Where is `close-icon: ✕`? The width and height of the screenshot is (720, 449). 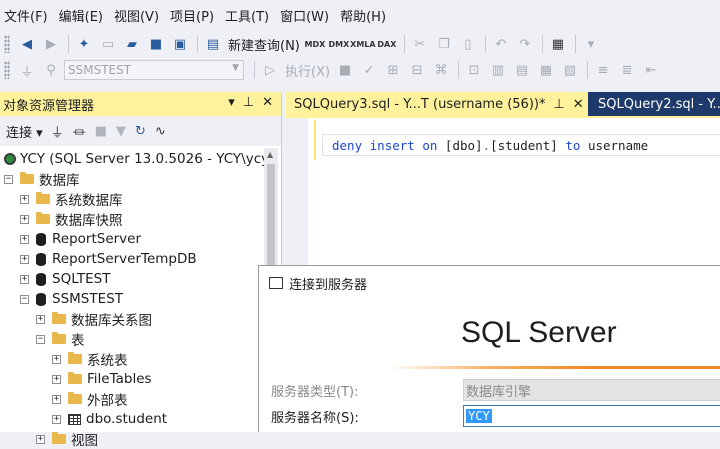 close-icon: ✕ is located at coordinates (267, 102).